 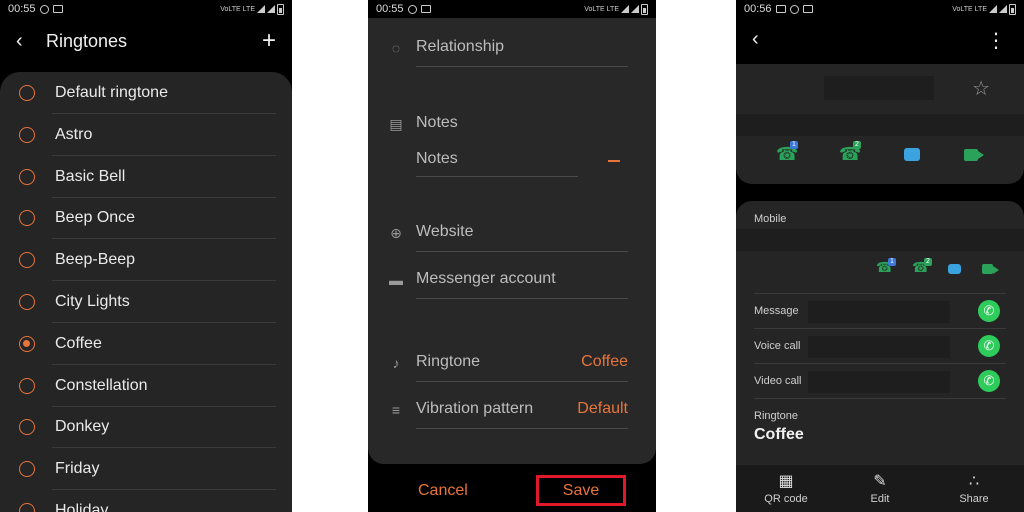 What do you see at coordinates (880, 9) in the screenshot?
I see `status-bar: 00:56 VoLTE LTE` at bounding box center [880, 9].